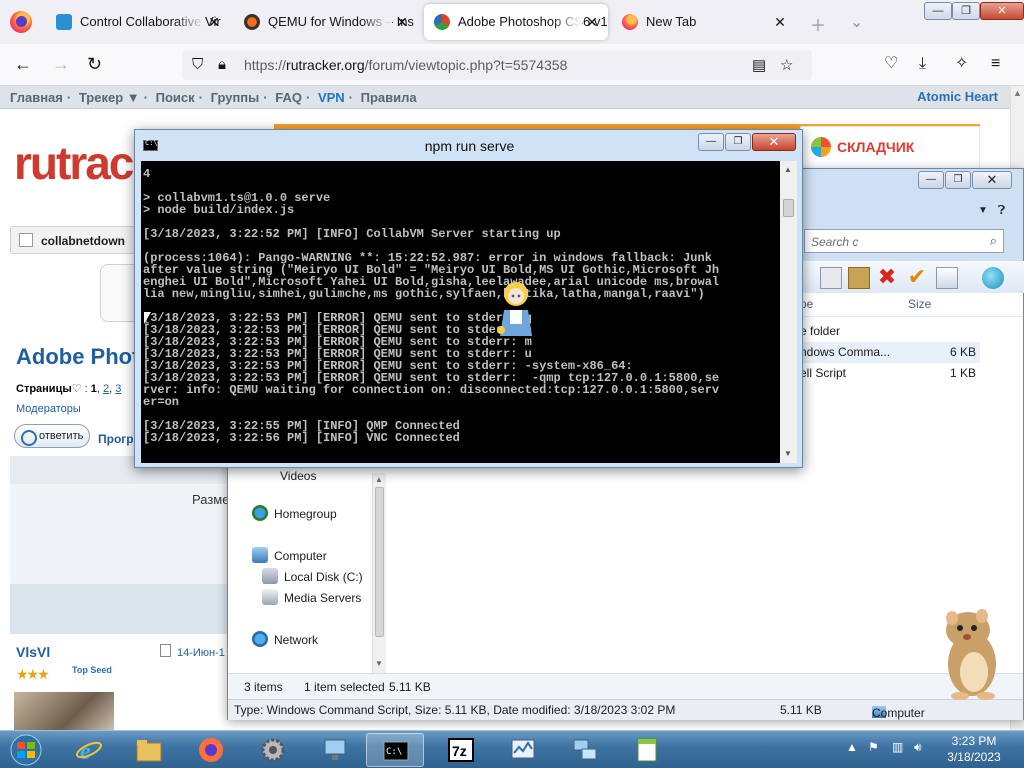  What do you see at coordinates (515, 311) in the screenshot?
I see `anime-desktop-mascot-icon` at bounding box center [515, 311].